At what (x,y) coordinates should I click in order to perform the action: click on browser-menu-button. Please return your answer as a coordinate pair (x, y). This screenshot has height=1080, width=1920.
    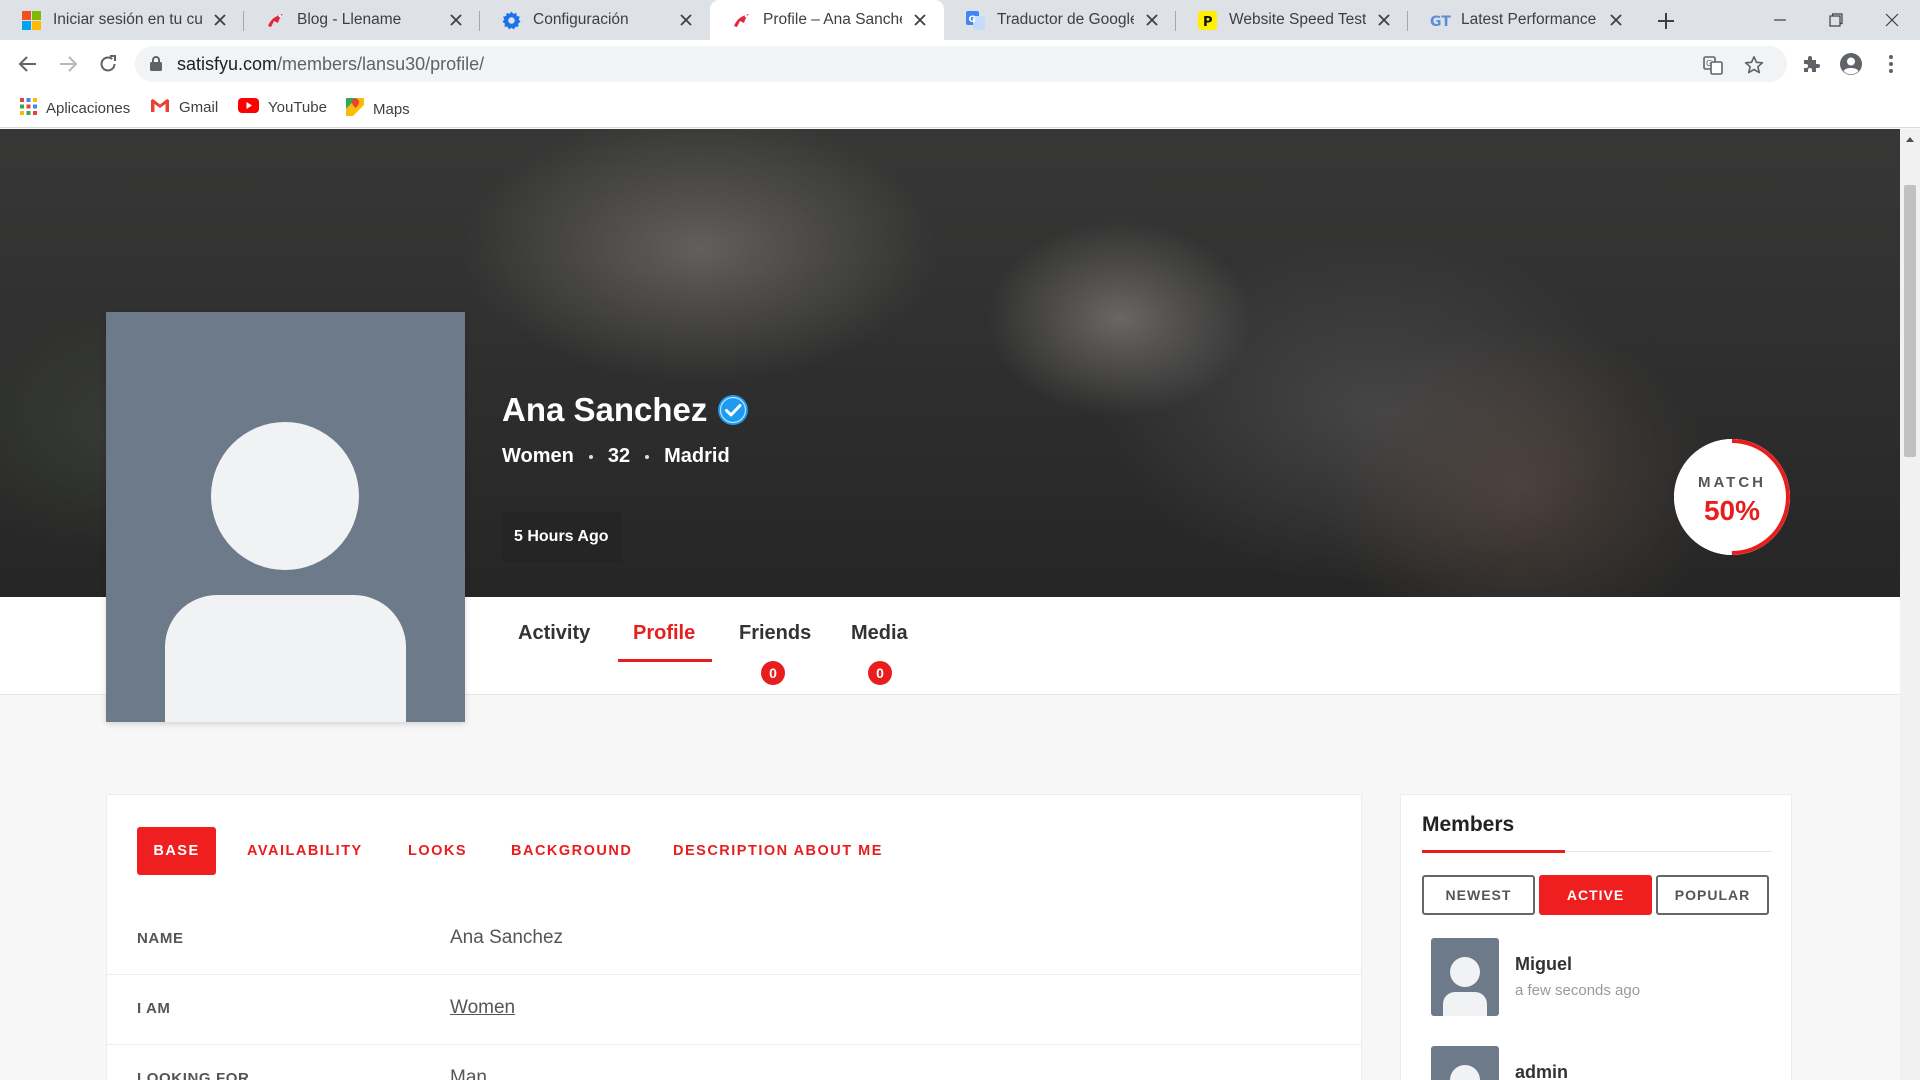
    Looking at the image, I should click on (1891, 64).